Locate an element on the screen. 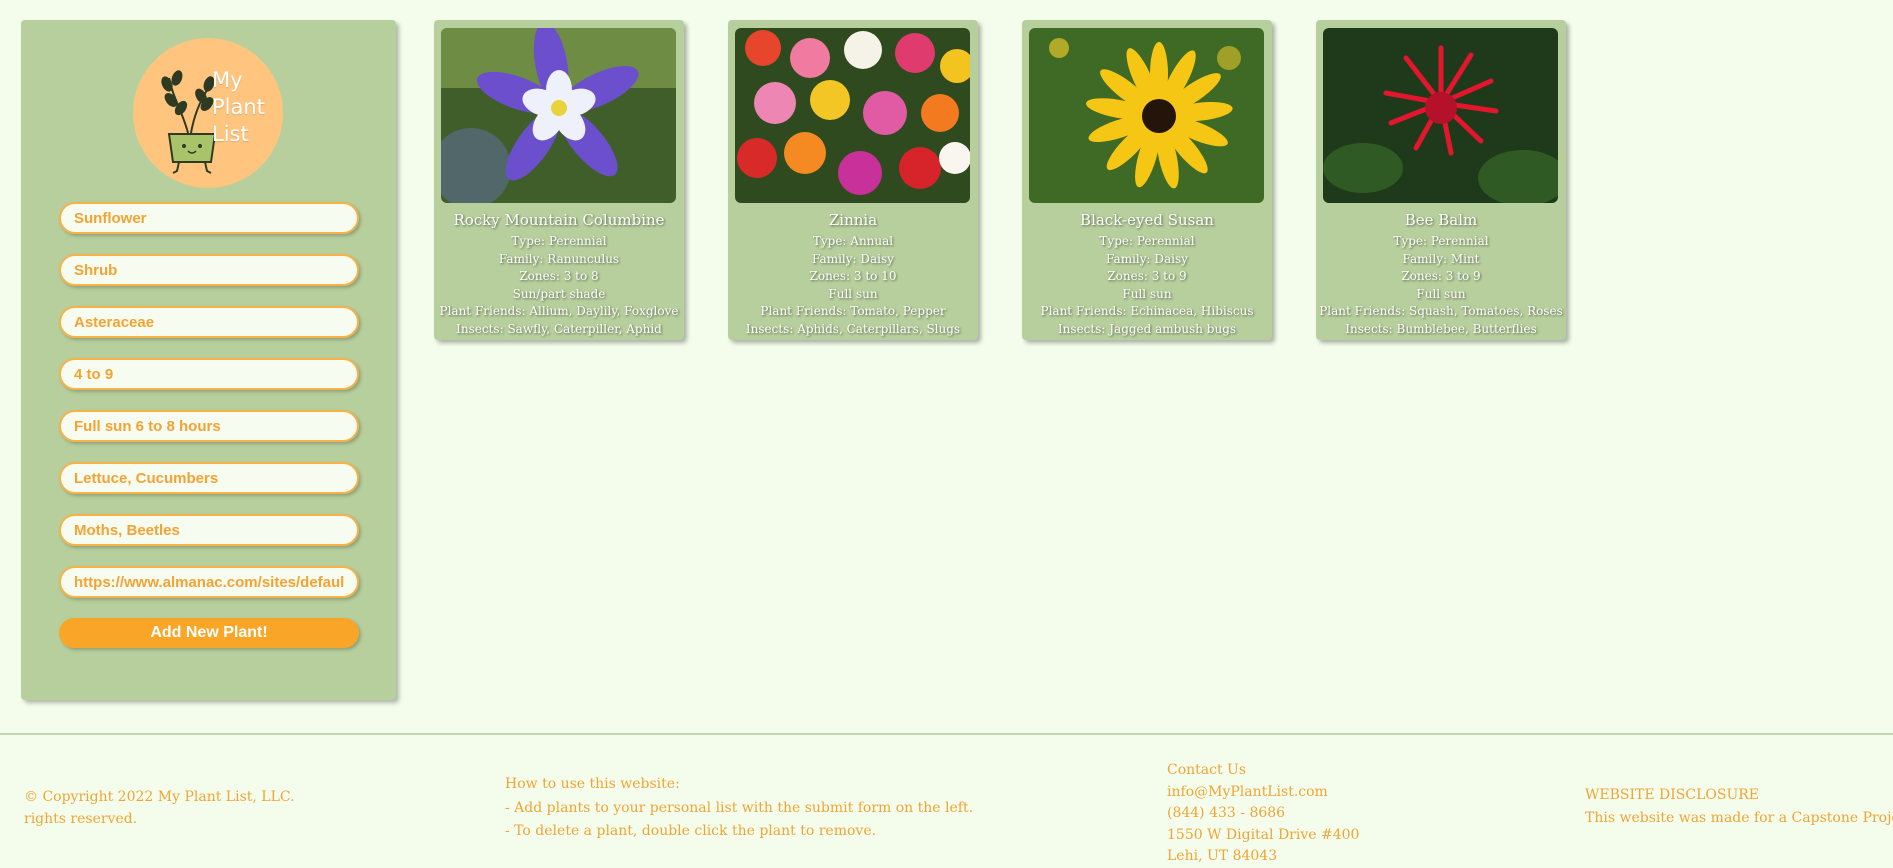 The image size is (1893, 868). logo-line-3: List is located at coordinates (230, 134).